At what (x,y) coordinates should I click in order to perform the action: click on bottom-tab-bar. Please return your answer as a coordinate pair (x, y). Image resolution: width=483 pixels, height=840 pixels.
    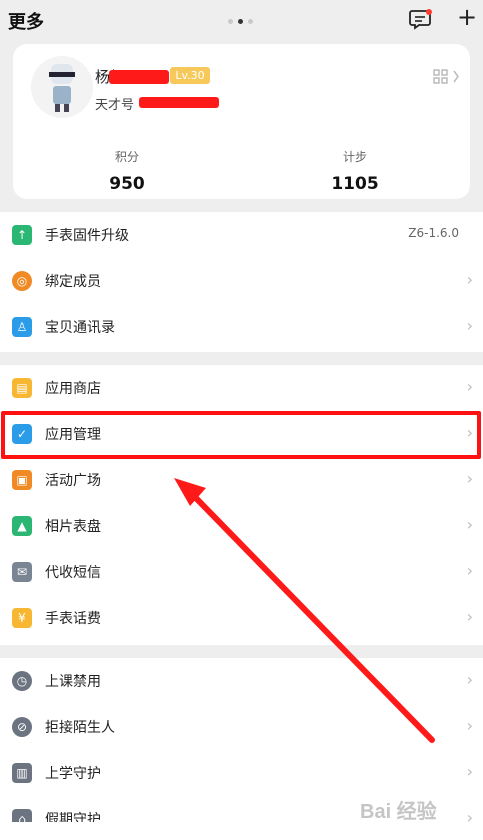
    Looking at the image, I should click on (241, 831).